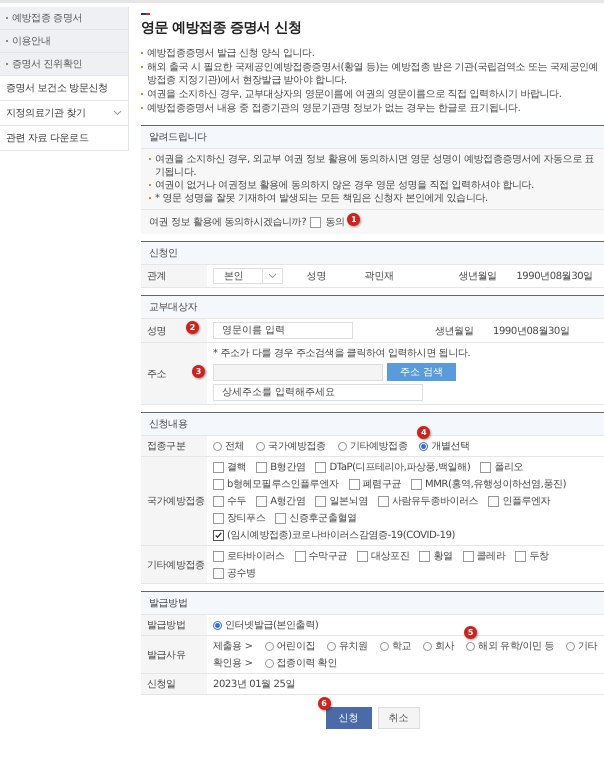 The height and width of the screenshot is (760, 604). I want to click on checkbox-label: 동의, so click(334, 222).